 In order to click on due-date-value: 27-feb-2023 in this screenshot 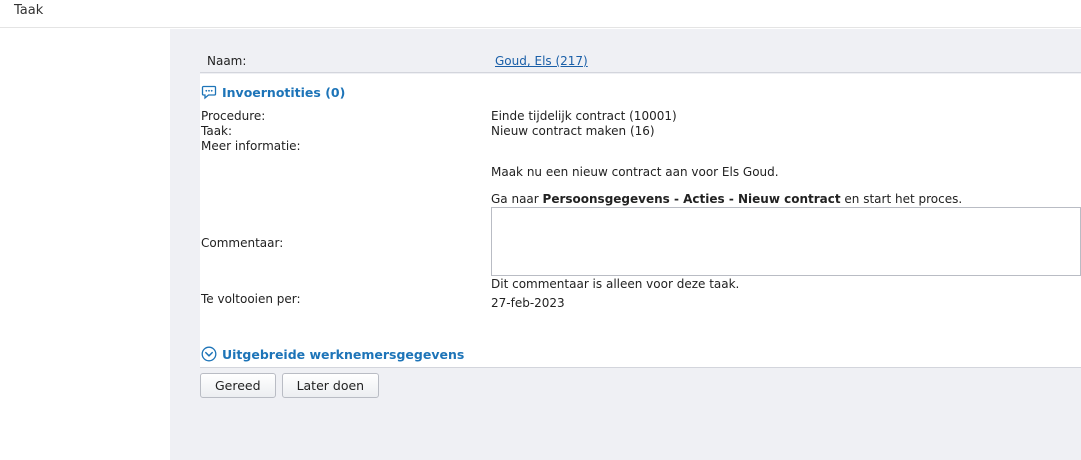, I will do `click(528, 303)`.